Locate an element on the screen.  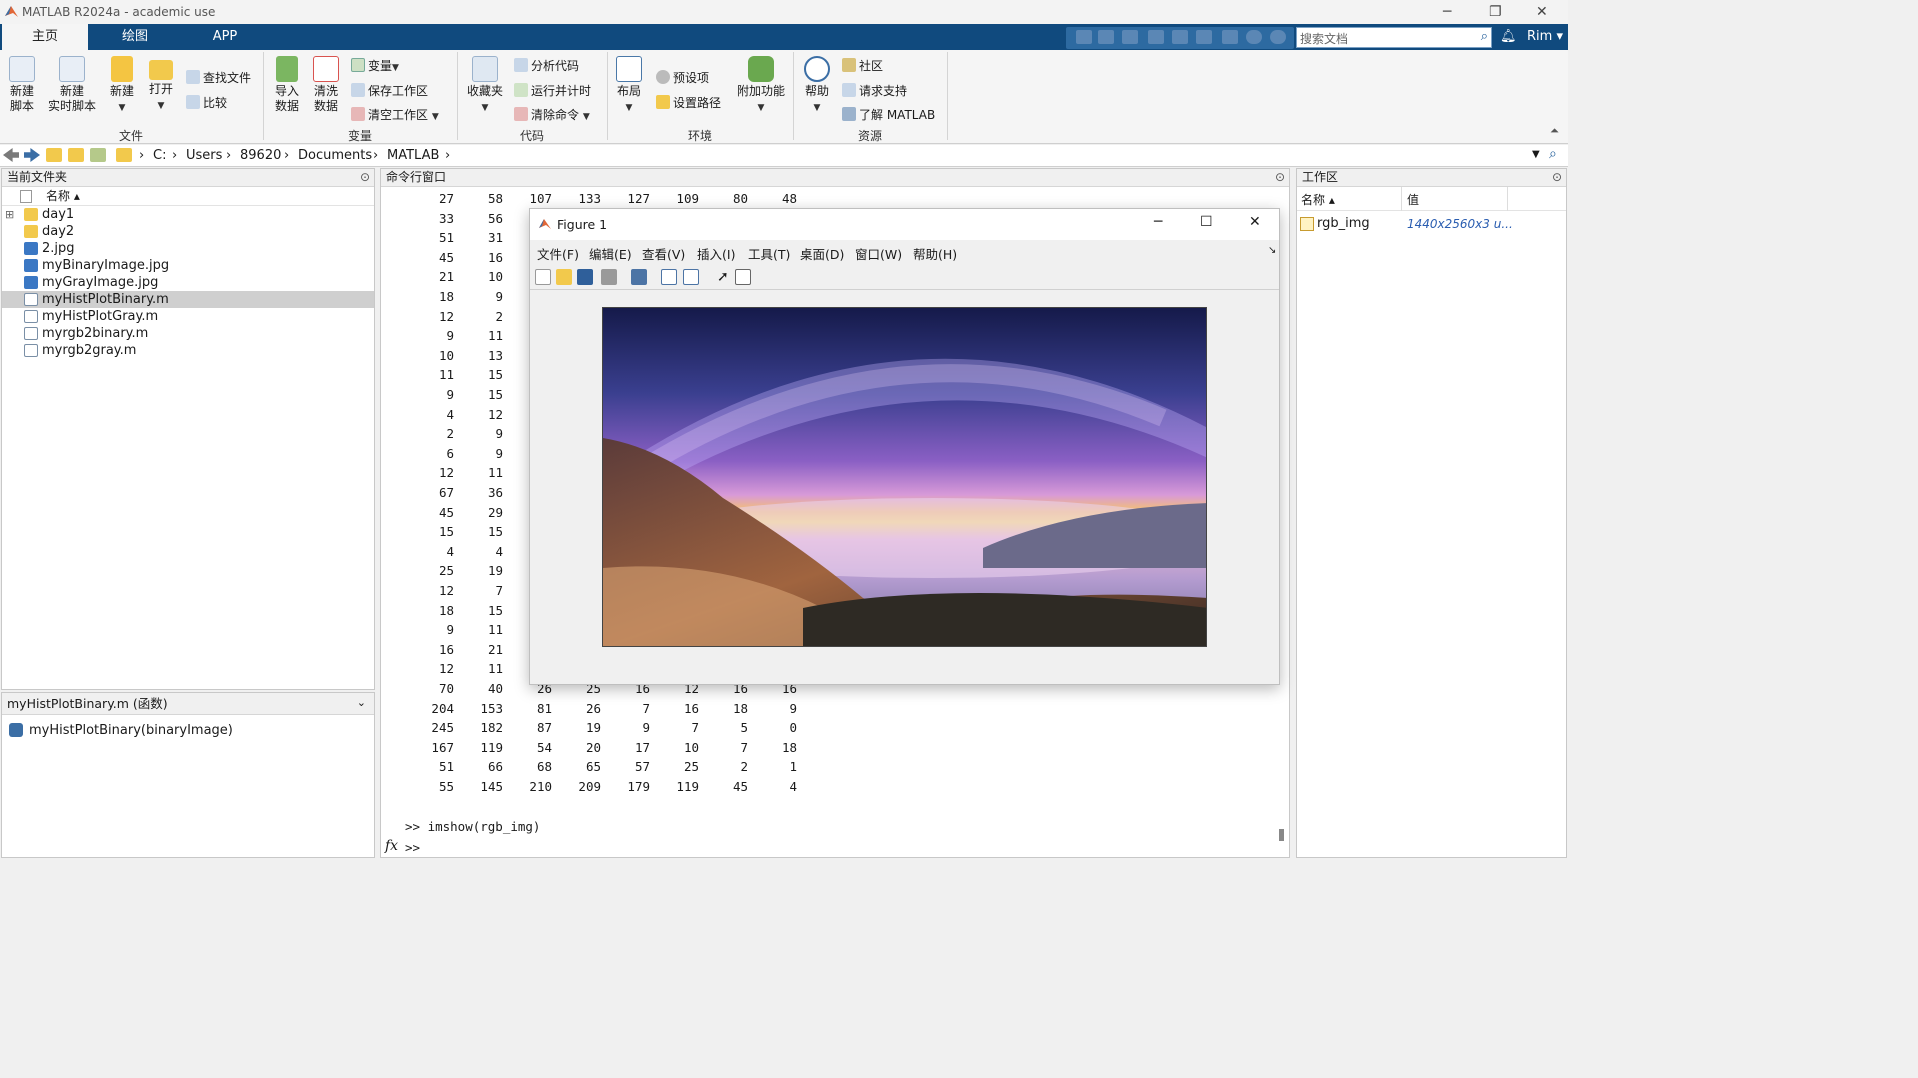
cut-icon is located at coordinates (1106, 37).